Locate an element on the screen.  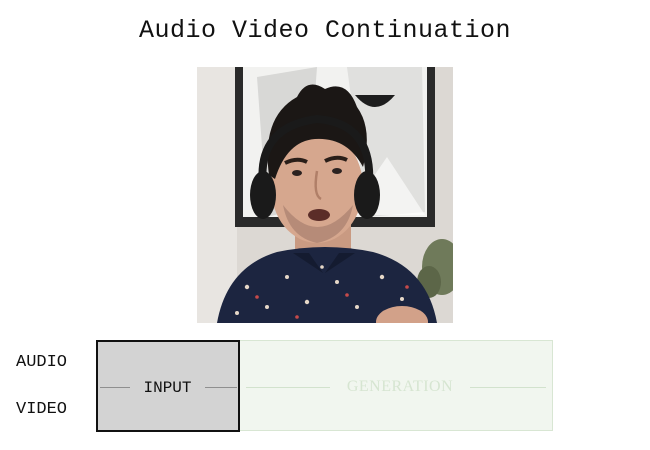
timeline: GENERATION INPUT is located at coordinates (324, 386).